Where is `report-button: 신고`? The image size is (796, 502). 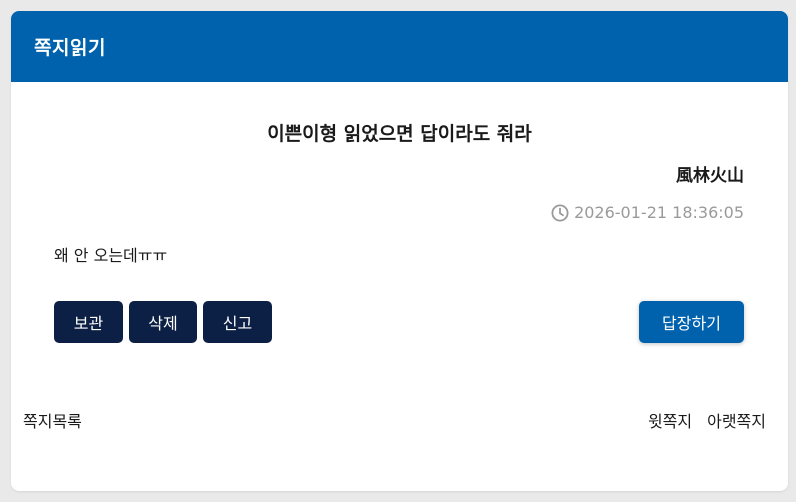
report-button: 신고 is located at coordinates (237, 322).